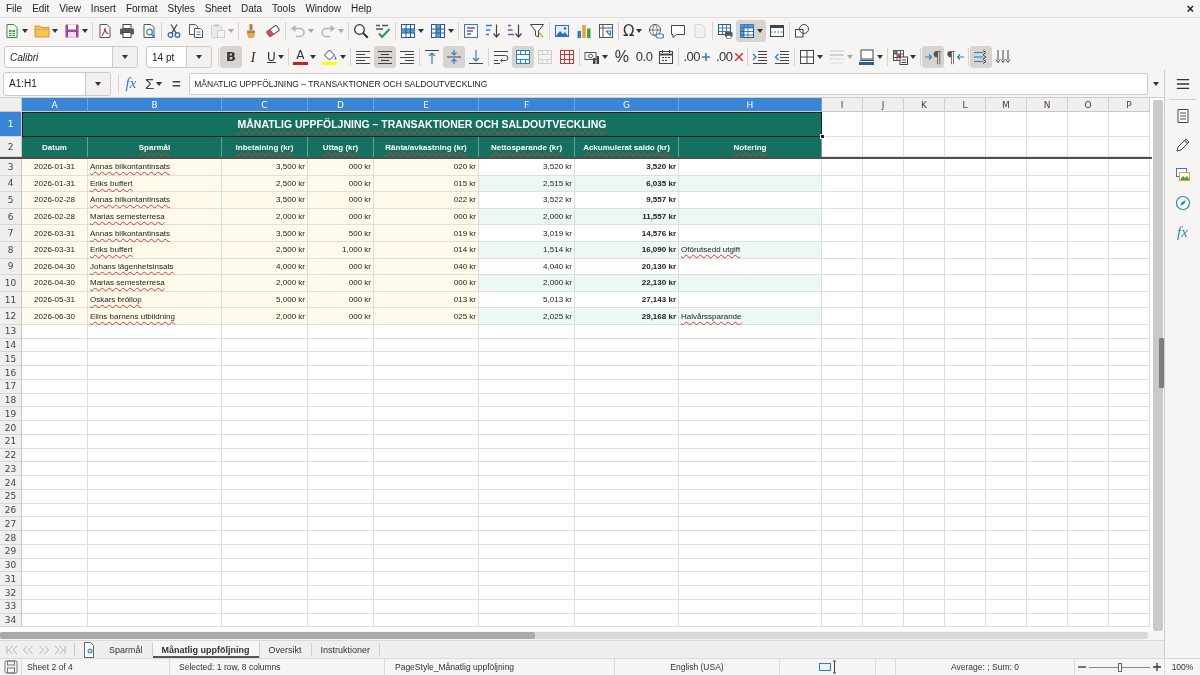 The image size is (1200, 675). What do you see at coordinates (527, 200) in the screenshot?
I see `table-cell: 3,522 kr` at bounding box center [527, 200].